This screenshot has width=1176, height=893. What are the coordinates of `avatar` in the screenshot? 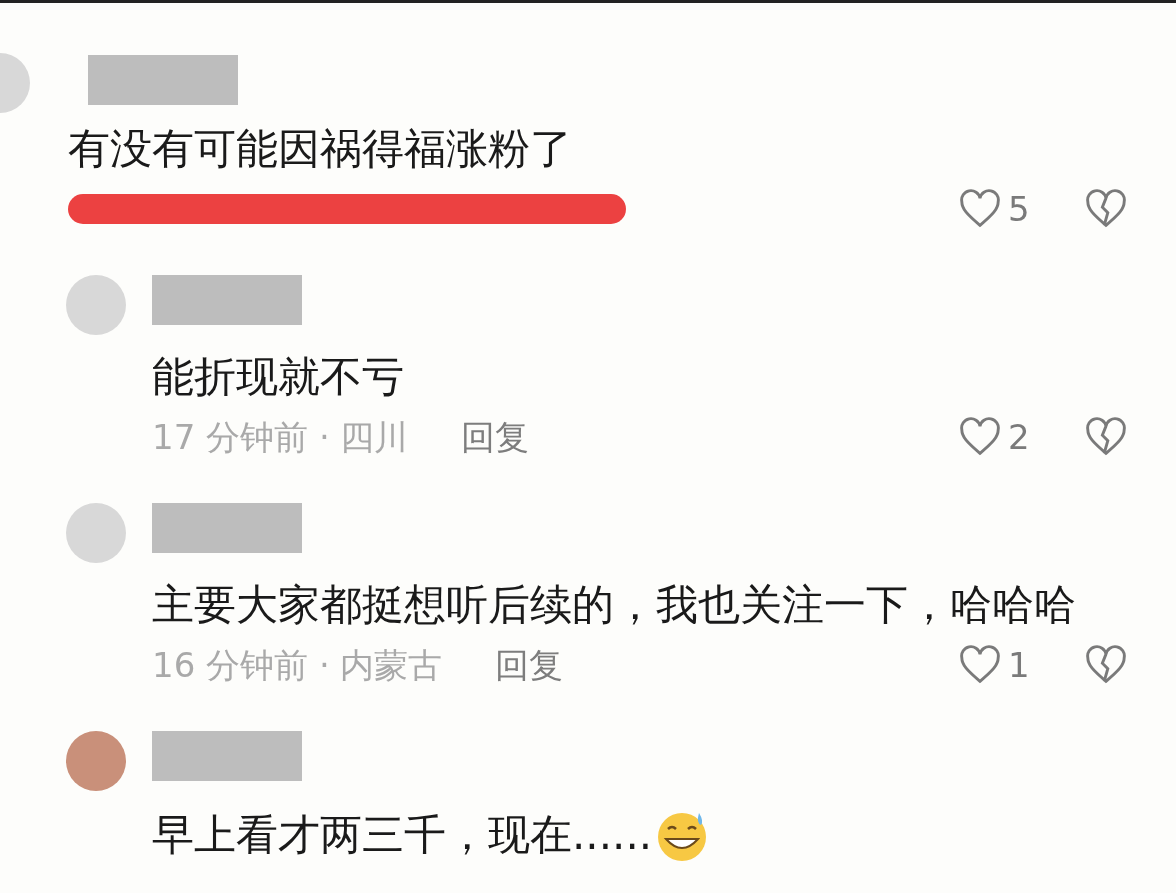 It's located at (96, 761).